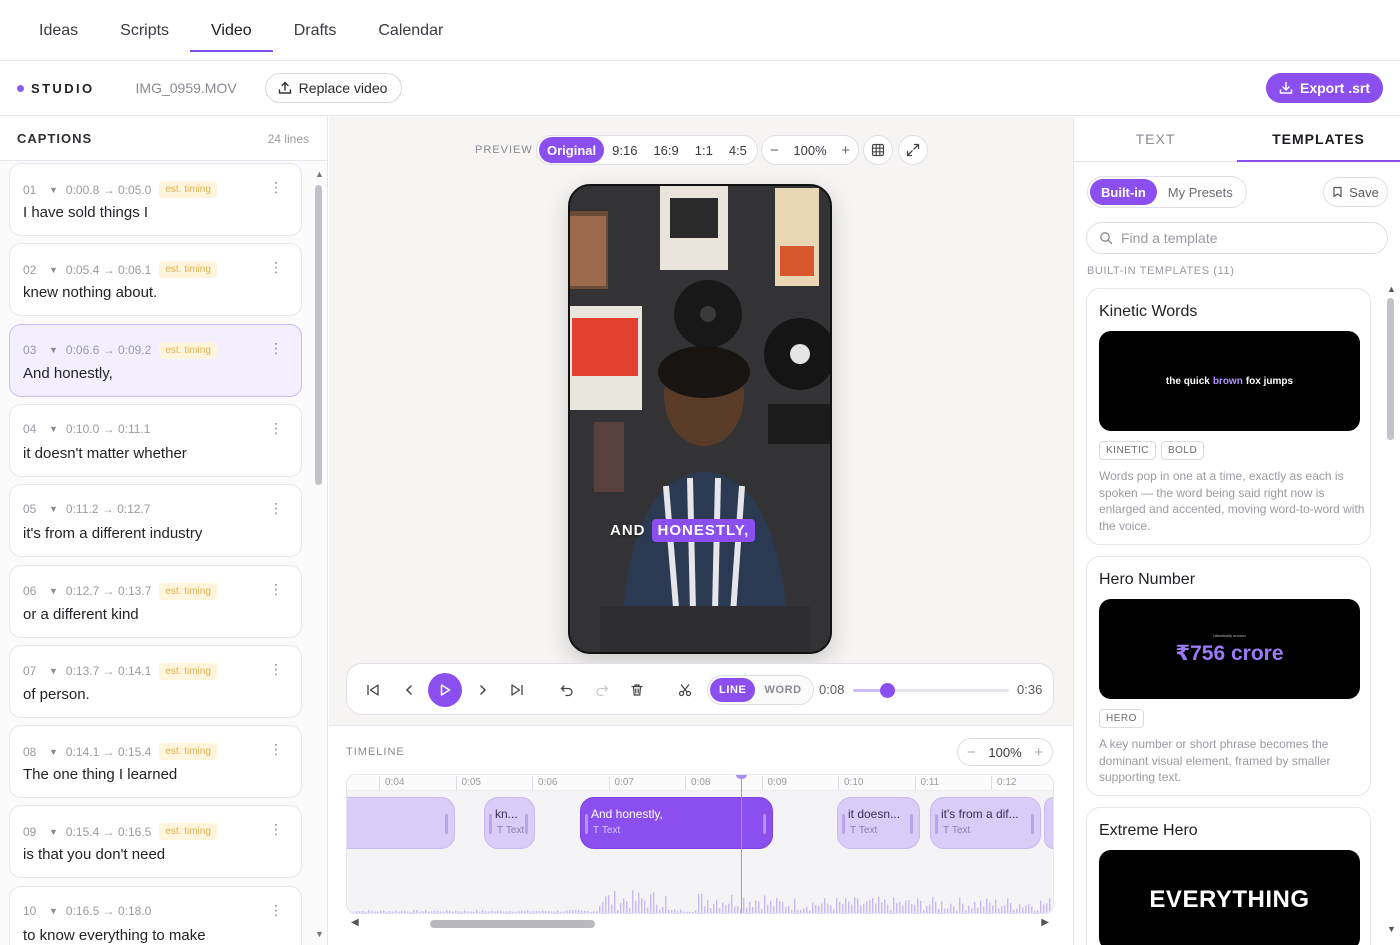 Image resolution: width=1400 pixels, height=945 pixels. I want to click on zoom-out-icon: −, so click(774, 150).